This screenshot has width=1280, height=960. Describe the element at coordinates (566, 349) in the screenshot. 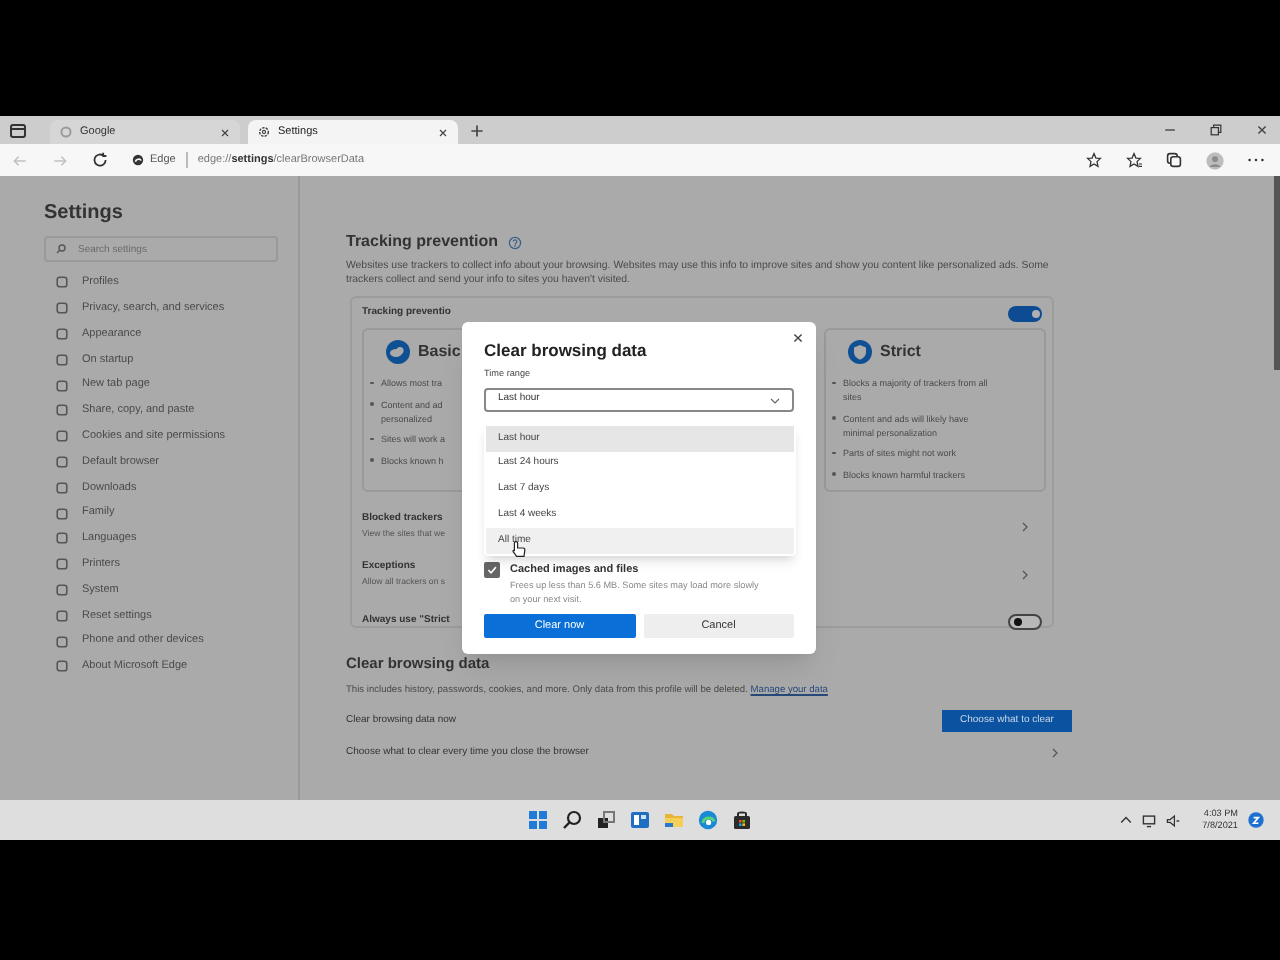

I see `dialog-title: Clear browsing data` at that location.